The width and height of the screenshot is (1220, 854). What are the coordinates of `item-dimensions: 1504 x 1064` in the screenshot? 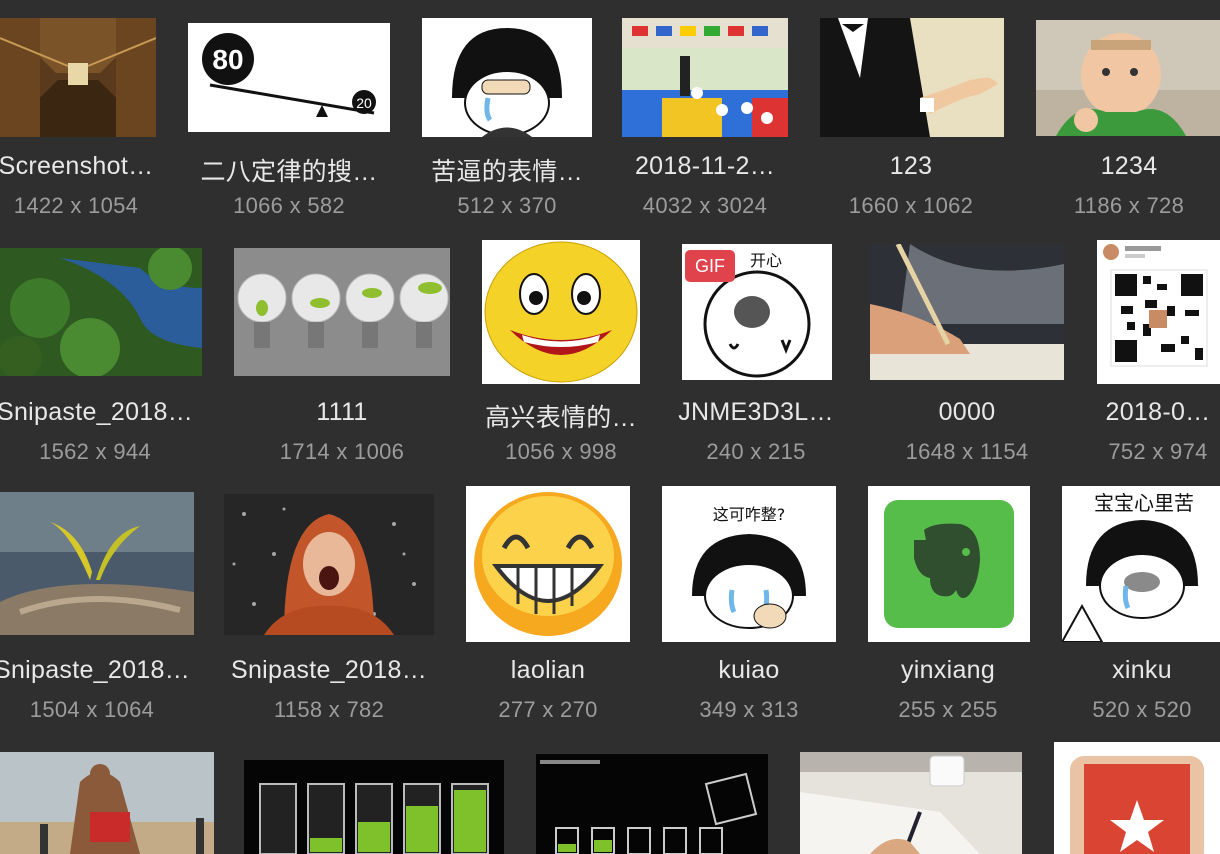 It's located at (92, 709).